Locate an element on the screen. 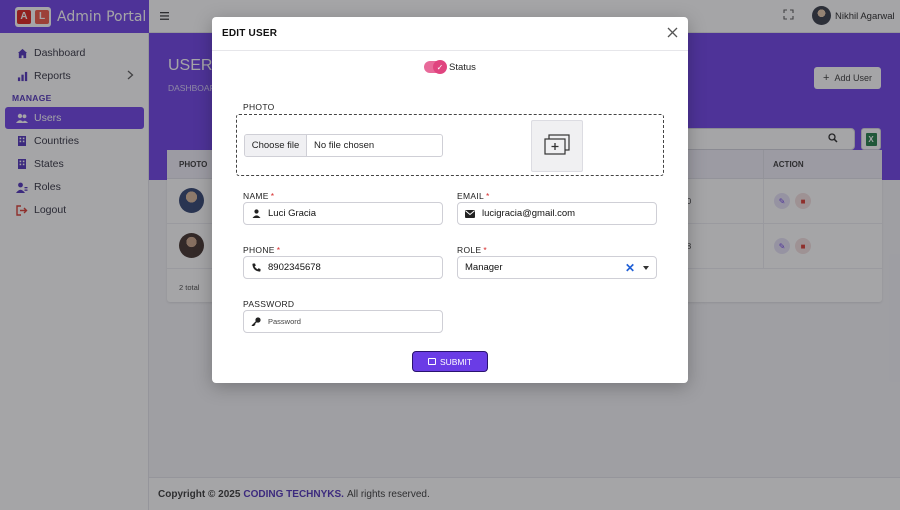 Image resolution: width=900 pixels, height=510 pixels. file-status: No file chosen is located at coordinates (344, 145).